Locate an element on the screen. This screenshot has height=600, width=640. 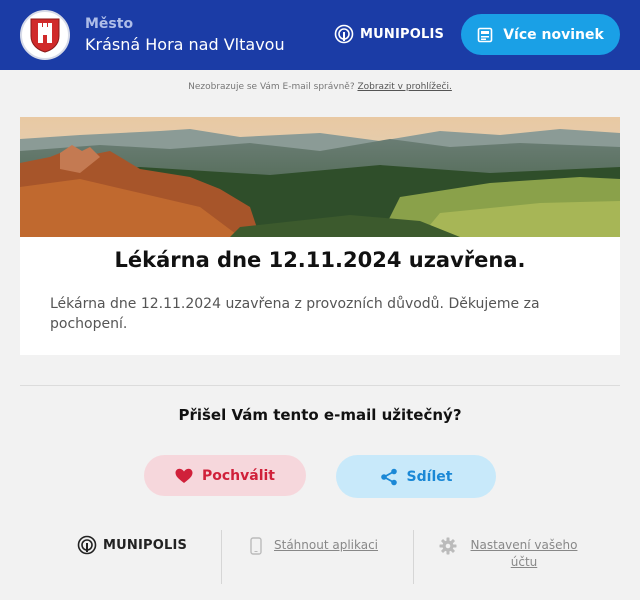
account-settings-label: Nastavení vašeho účtu is located at coordinates (524, 553).